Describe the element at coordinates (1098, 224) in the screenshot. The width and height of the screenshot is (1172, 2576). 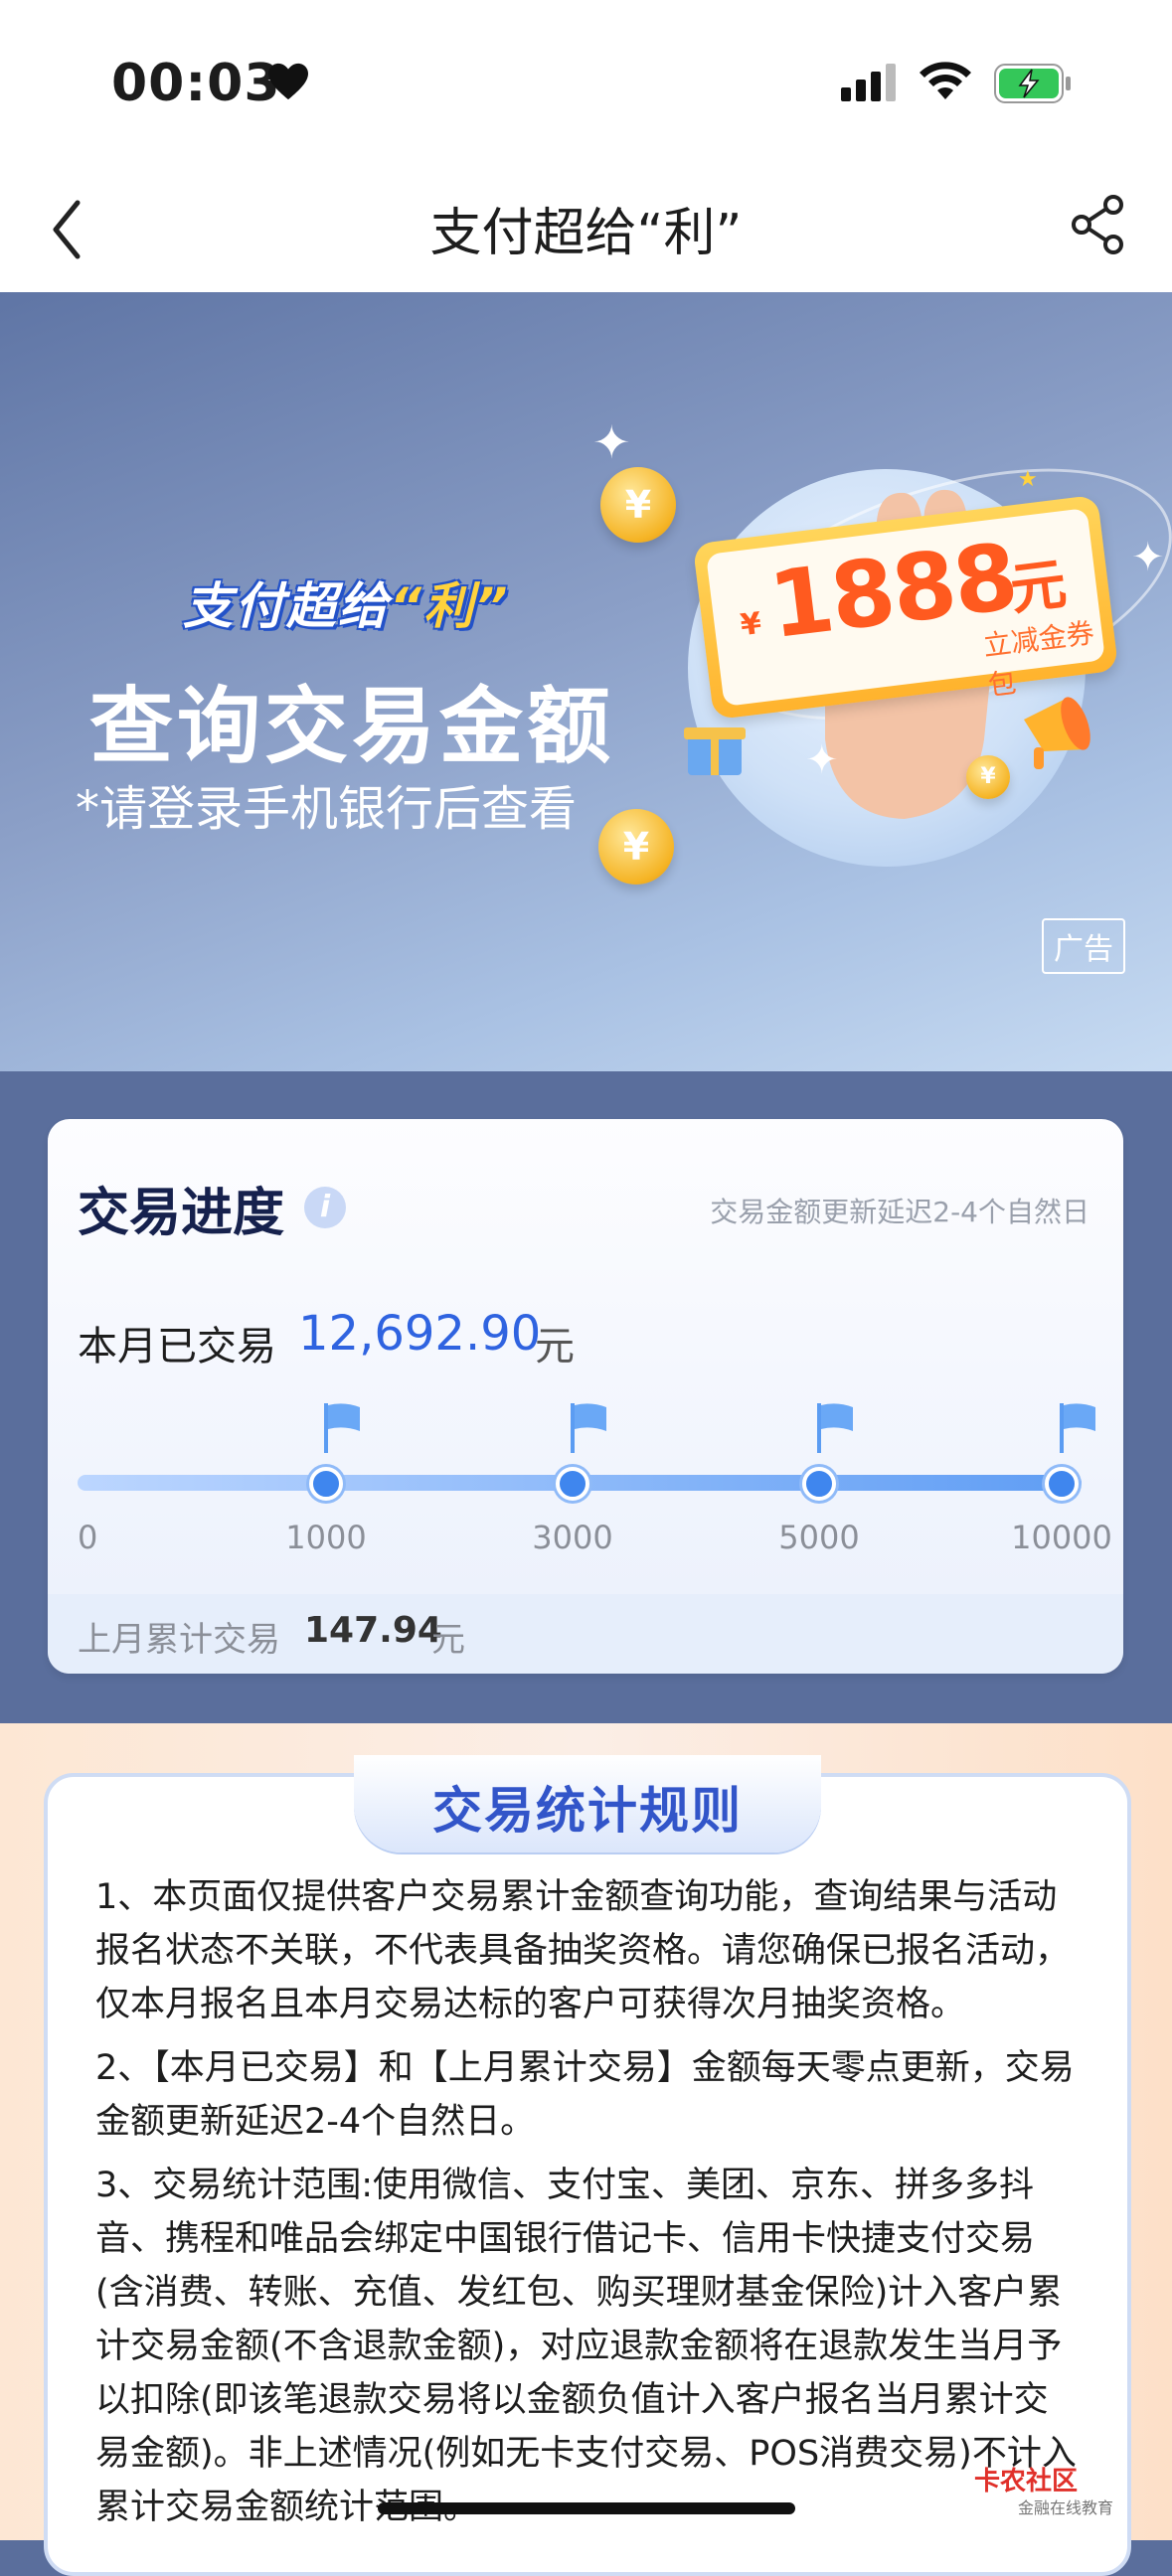
I see `share-icon` at that location.